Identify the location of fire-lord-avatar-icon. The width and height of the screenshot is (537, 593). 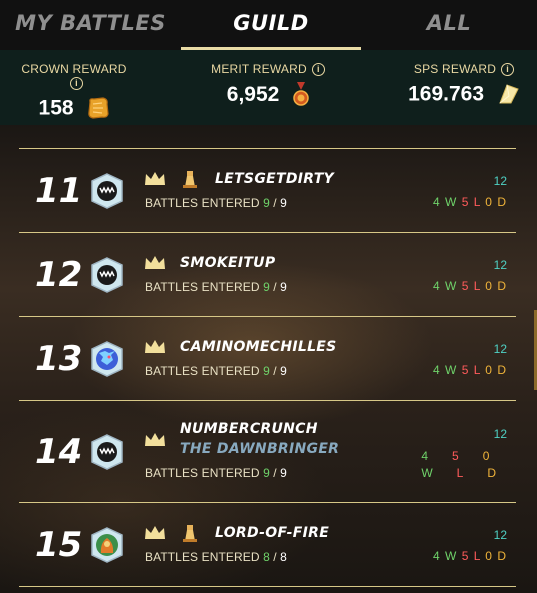
(107, 545).